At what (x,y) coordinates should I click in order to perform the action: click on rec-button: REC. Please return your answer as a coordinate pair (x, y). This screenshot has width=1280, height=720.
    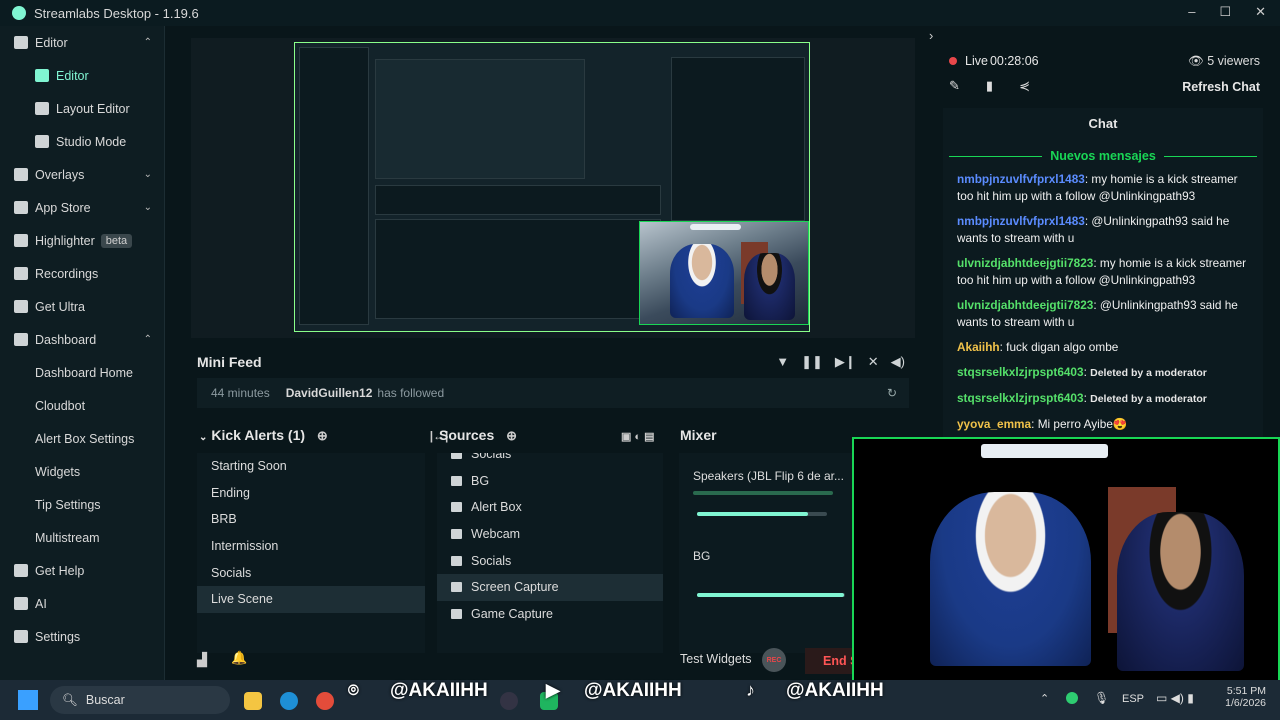
    Looking at the image, I should click on (774, 660).